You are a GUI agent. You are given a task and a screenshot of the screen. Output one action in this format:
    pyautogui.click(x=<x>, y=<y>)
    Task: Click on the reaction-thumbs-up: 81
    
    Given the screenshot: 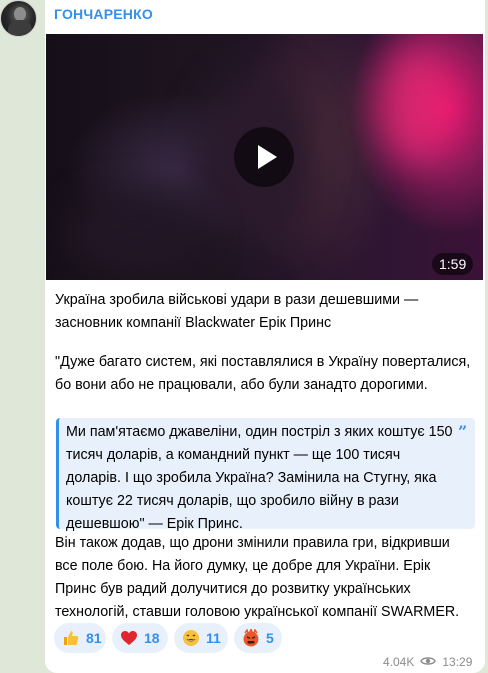 What is the action you would take?
    pyautogui.click(x=80, y=638)
    